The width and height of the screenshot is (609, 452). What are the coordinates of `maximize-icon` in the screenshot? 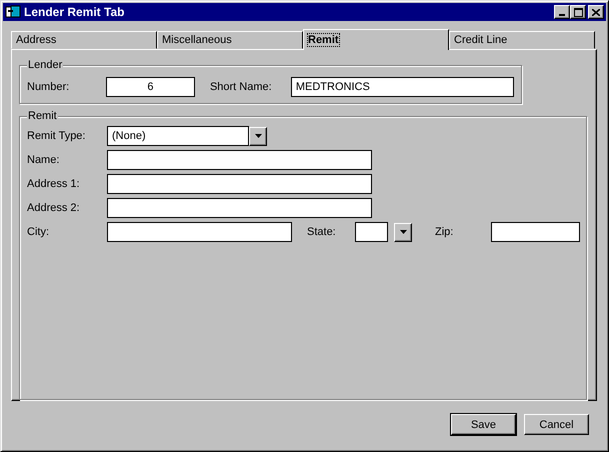 It's located at (578, 12).